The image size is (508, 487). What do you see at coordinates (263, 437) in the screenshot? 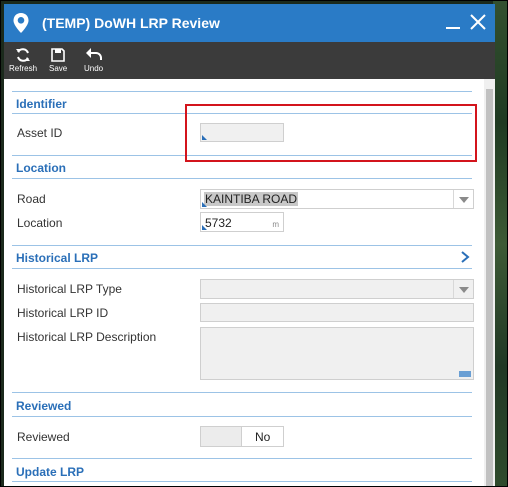
I see `reviewed-value: No` at bounding box center [263, 437].